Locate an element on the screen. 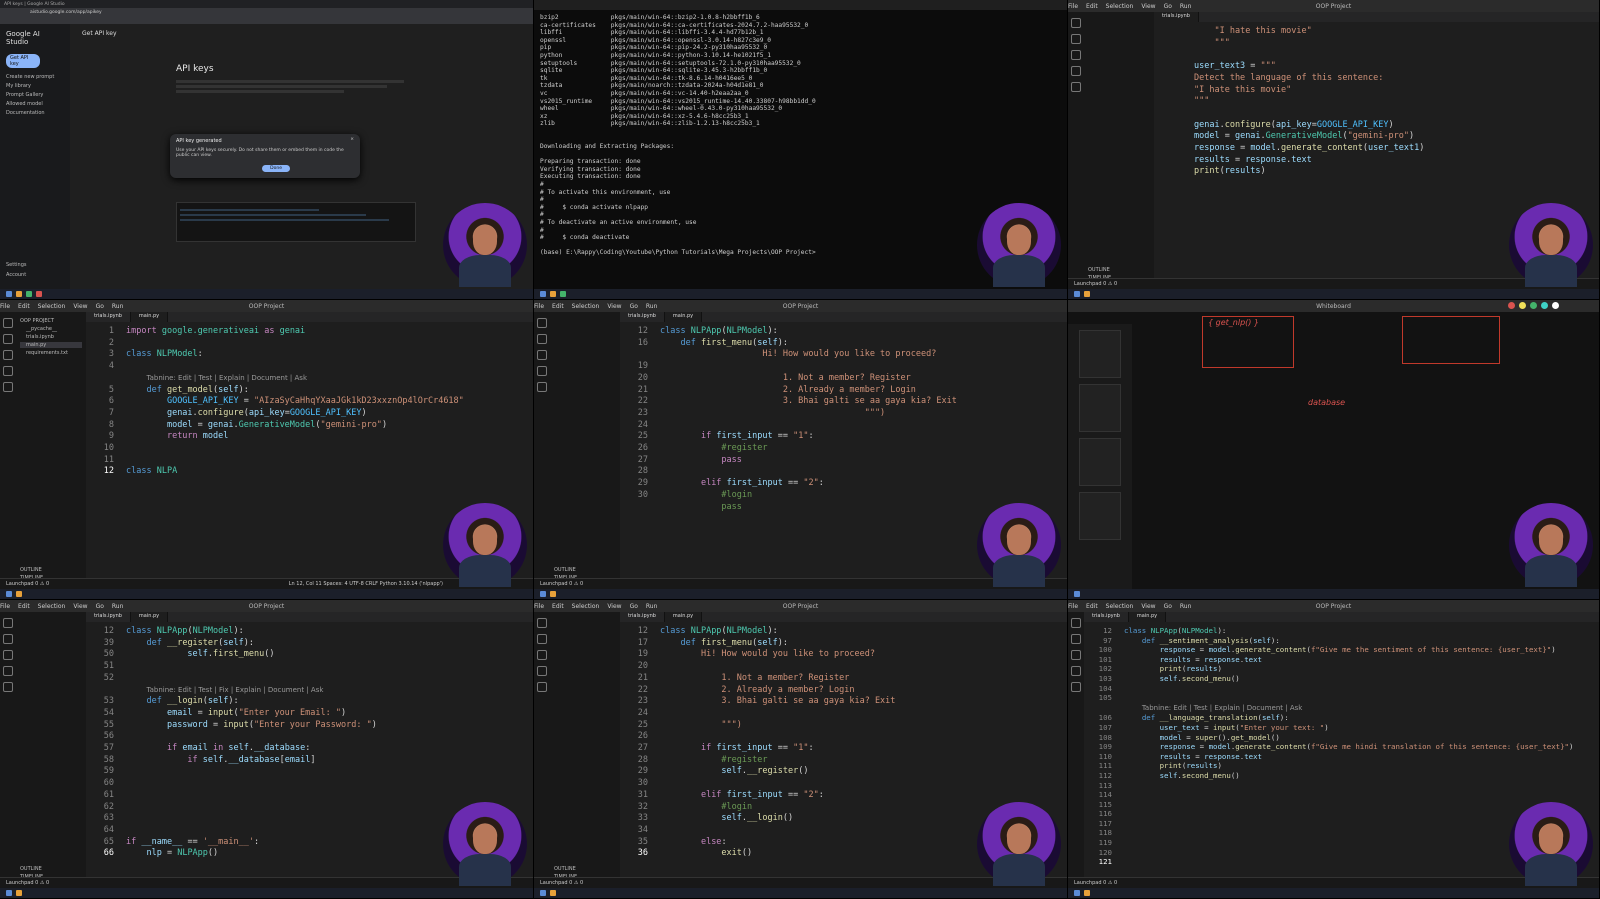  nav-item-account: Account is located at coordinates (16, 275).